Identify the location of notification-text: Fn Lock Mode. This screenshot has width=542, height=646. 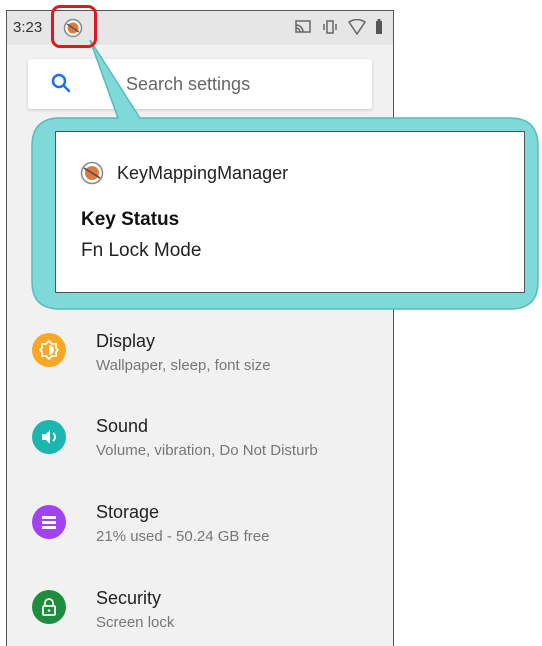
(141, 250).